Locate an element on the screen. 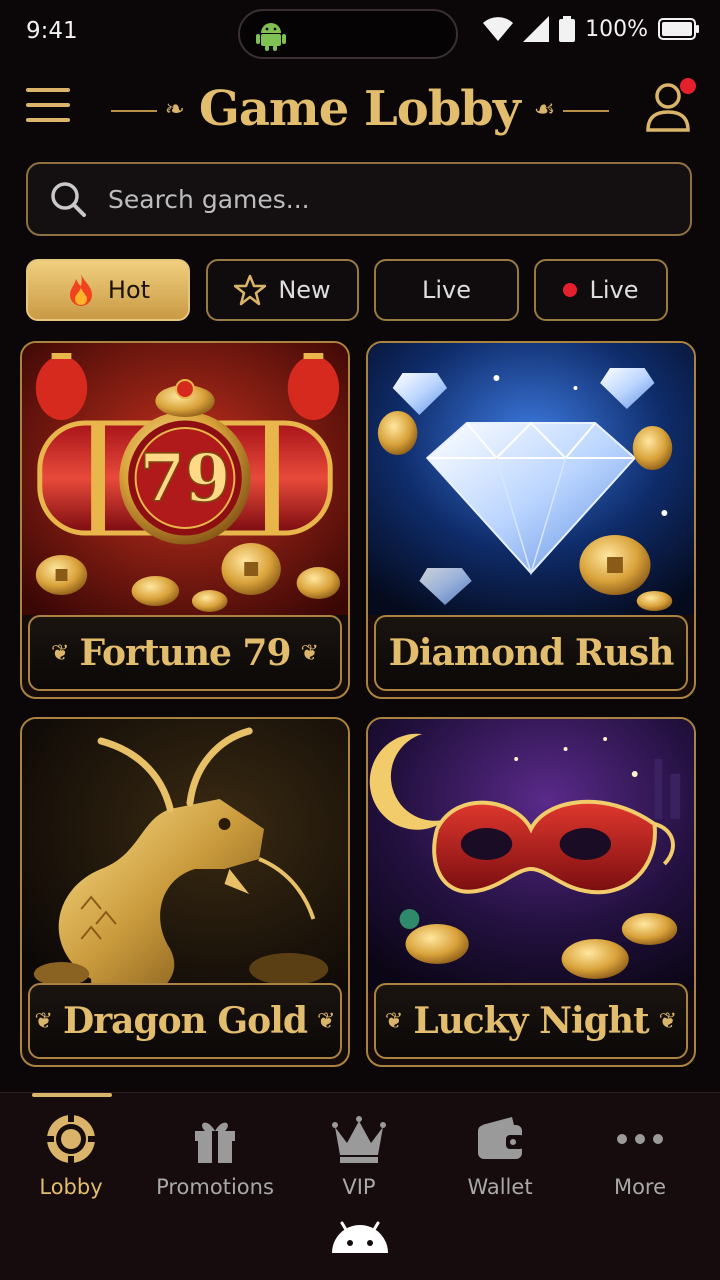 This screenshot has height=1280, width=720. wifi-icon is located at coordinates (498, 29).